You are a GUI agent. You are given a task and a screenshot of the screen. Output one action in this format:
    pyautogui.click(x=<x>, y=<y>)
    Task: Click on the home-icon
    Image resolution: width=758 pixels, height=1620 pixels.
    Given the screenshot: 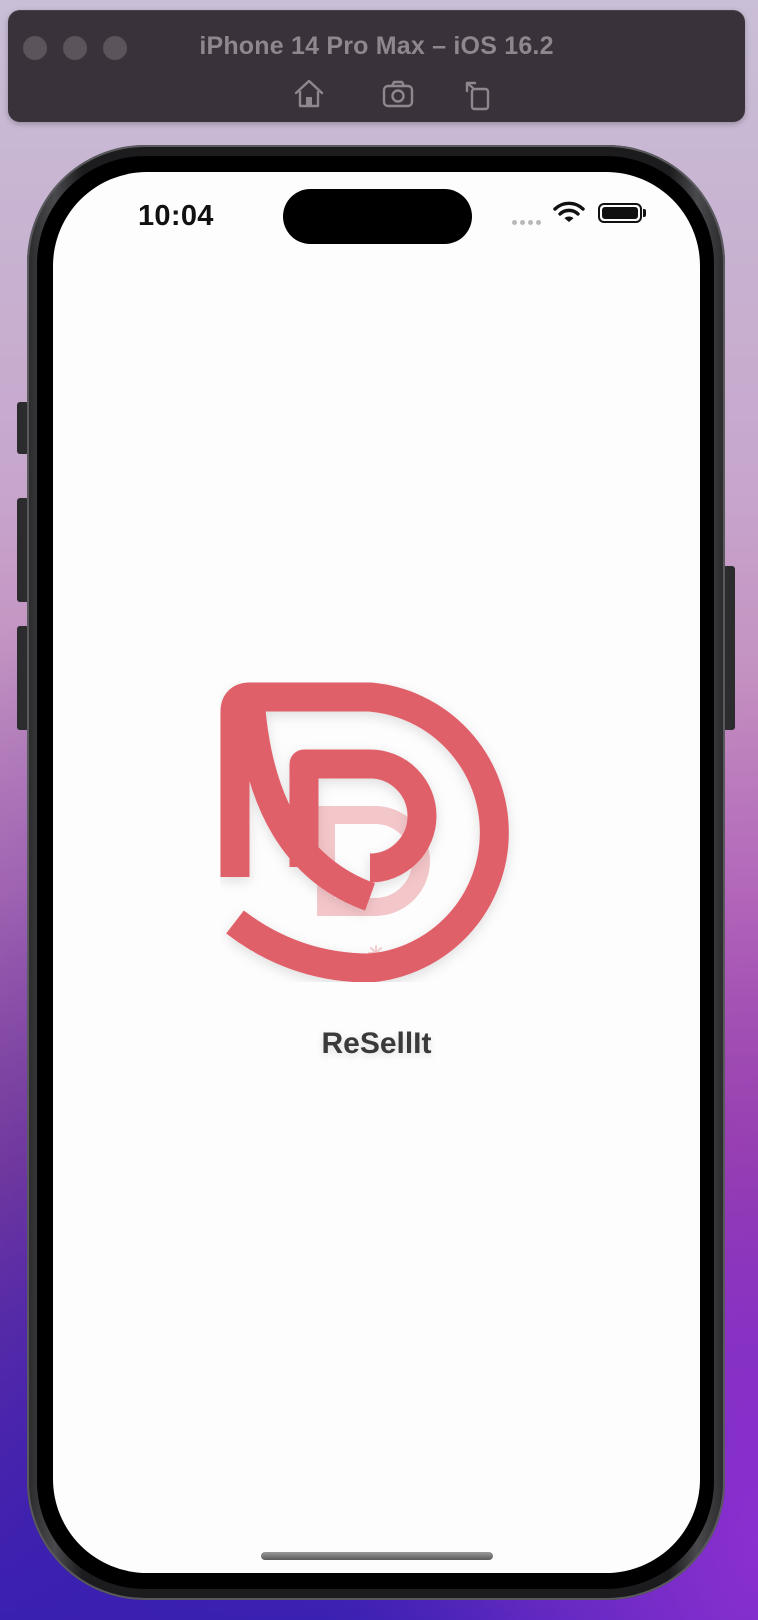 What is the action you would take?
    pyautogui.click(x=309, y=93)
    